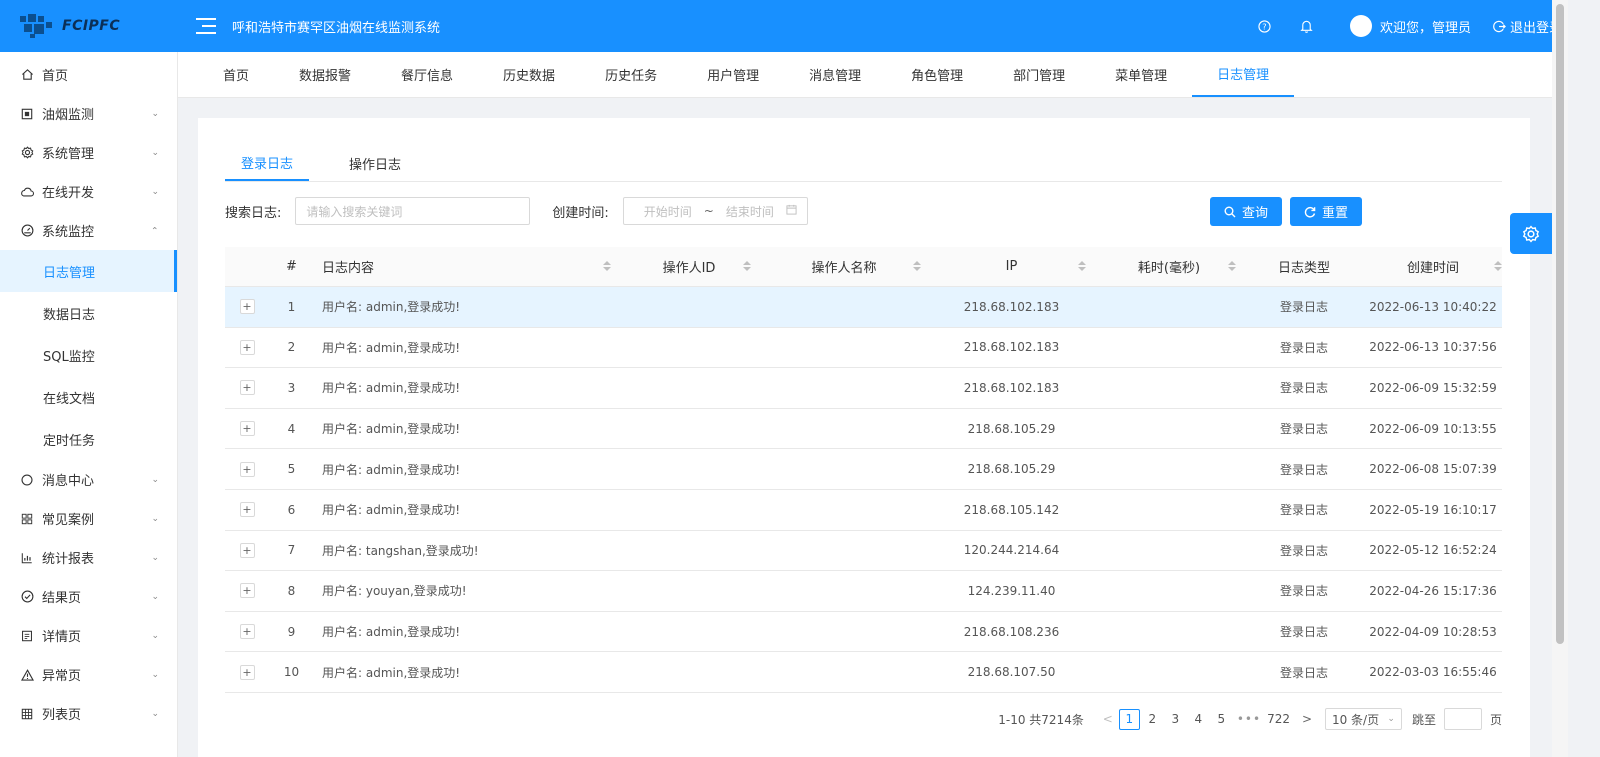 The width and height of the screenshot is (1600, 757). I want to click on tab-operation-log: 操作日志, so click(375, 163).